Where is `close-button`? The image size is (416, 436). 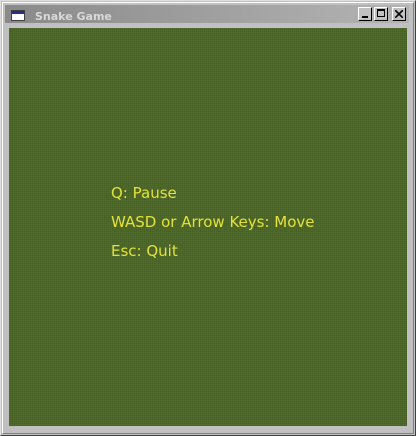 close-button is located at coordinates (399, 14).